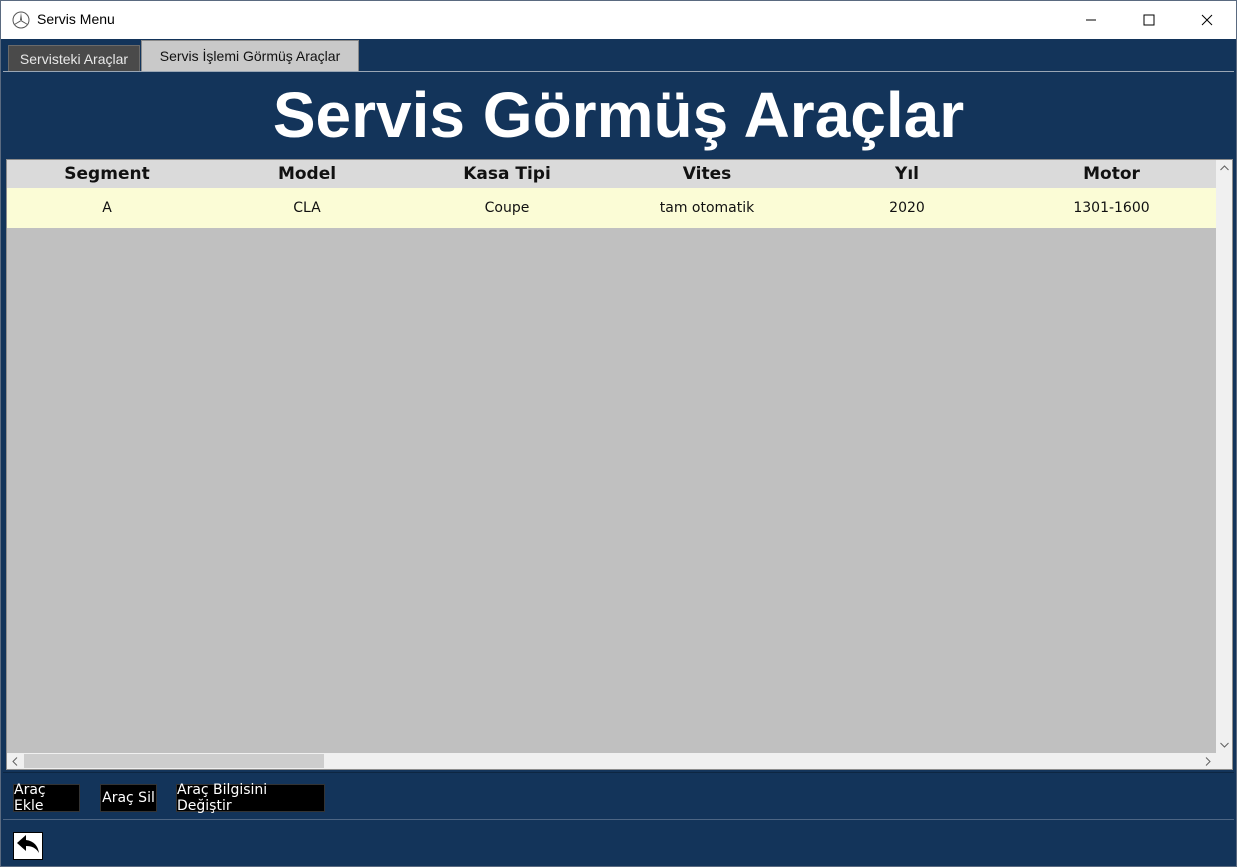  I want to click on grid-header: Segment Model Kasa Tipi Vites Yıl Motor, so click(611, 174).